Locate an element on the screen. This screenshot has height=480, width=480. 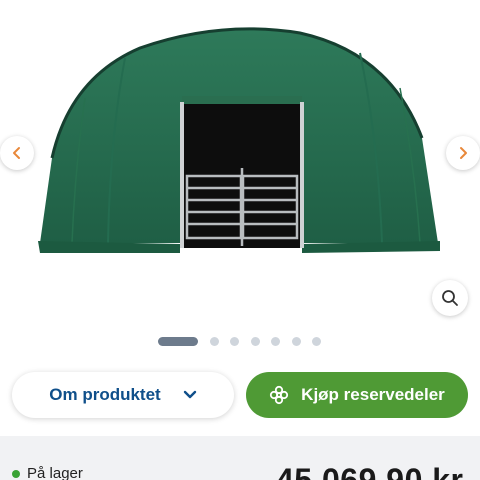
buy-spare-parts-button: Kjøp reservedeler is located at coordinates (357, 395).